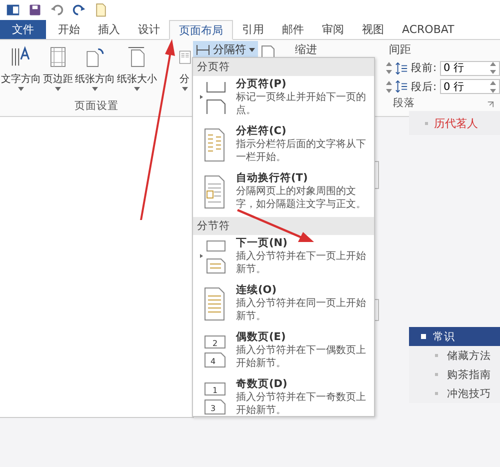  What do you see at coordinates (225, 49) in the screenshot?
I see `breaks-button: 分隔符` at bounding box center [225, 49].